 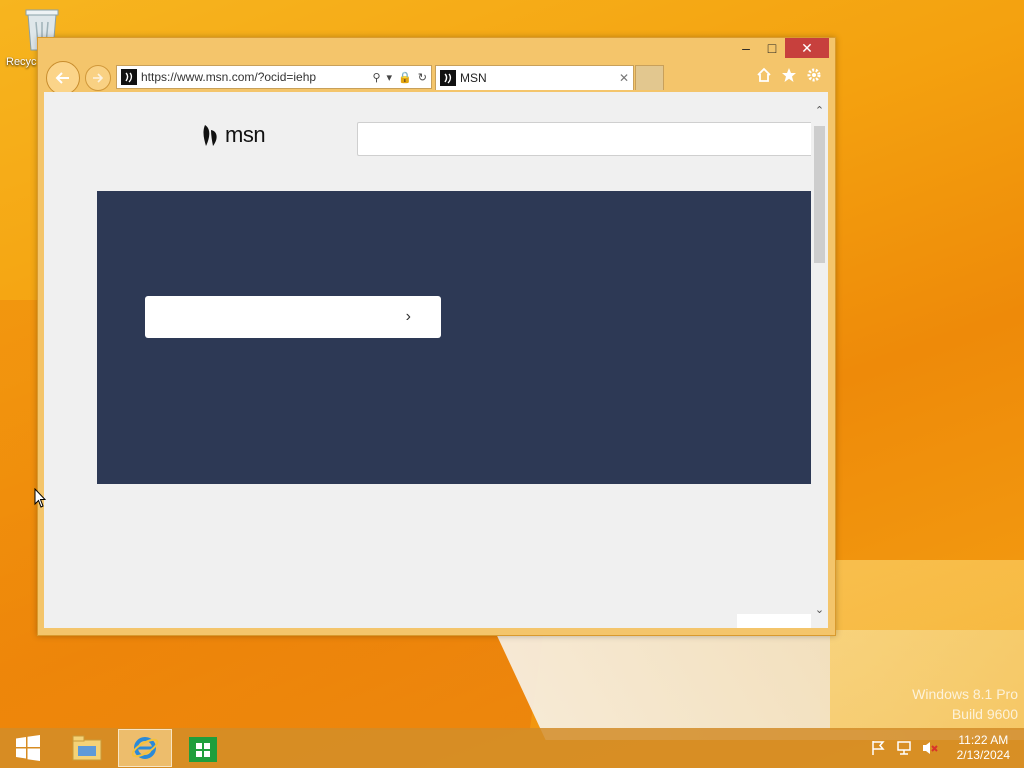 What do you see at coordinates (624, 78) in the screenshot?
I see `tab-close-icon: ✕` at bounding box center [624, 78].